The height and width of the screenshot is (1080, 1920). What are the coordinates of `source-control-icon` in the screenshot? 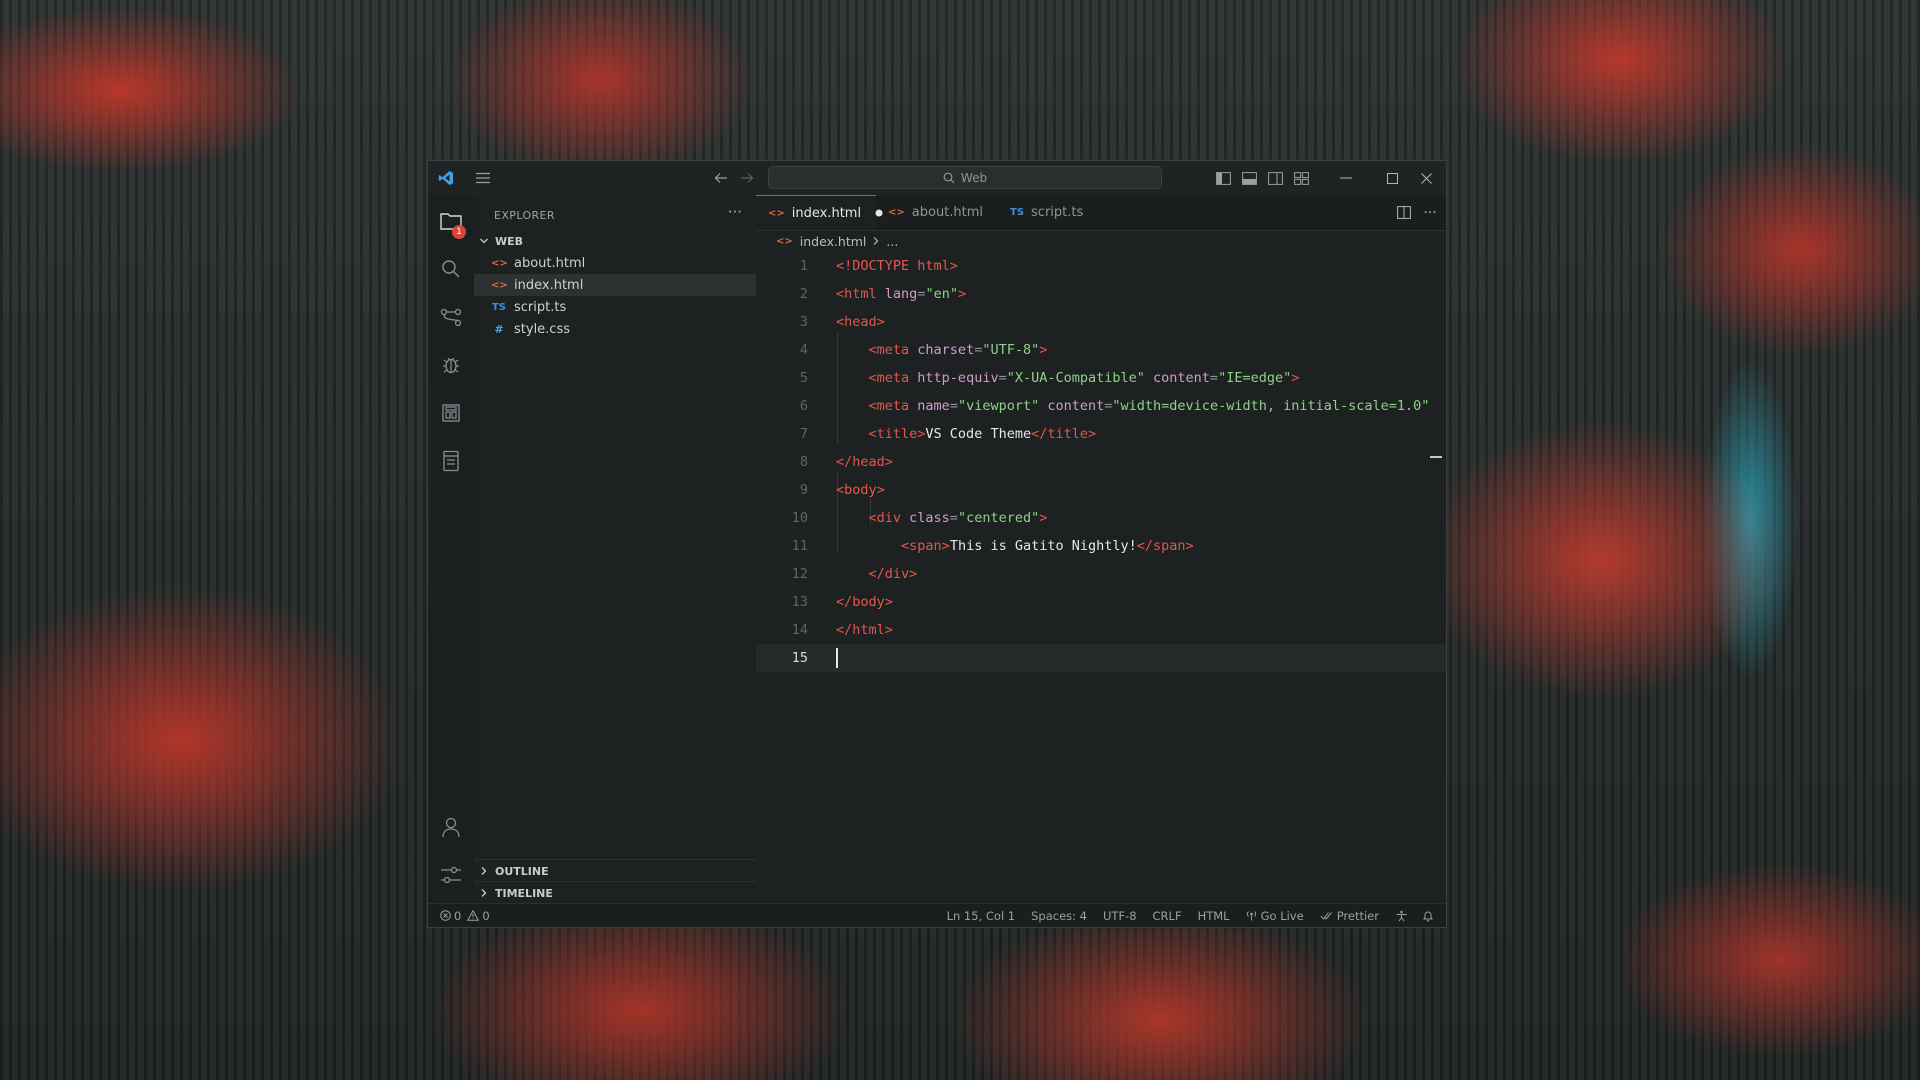 It's located at (451, 317).